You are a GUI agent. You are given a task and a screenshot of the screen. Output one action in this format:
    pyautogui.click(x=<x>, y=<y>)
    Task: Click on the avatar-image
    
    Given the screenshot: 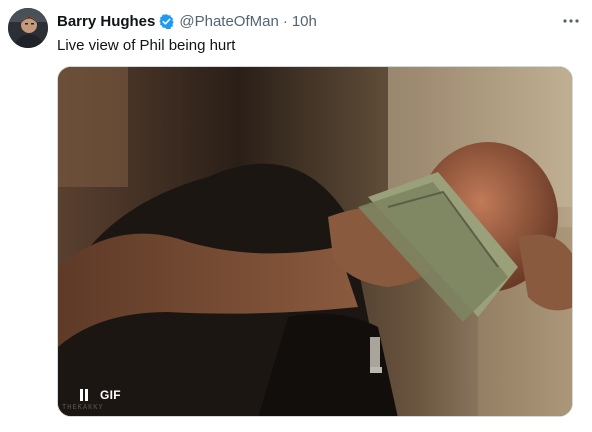 What is the action you would take?
    pyautogui.click(x=28, y=28)
    